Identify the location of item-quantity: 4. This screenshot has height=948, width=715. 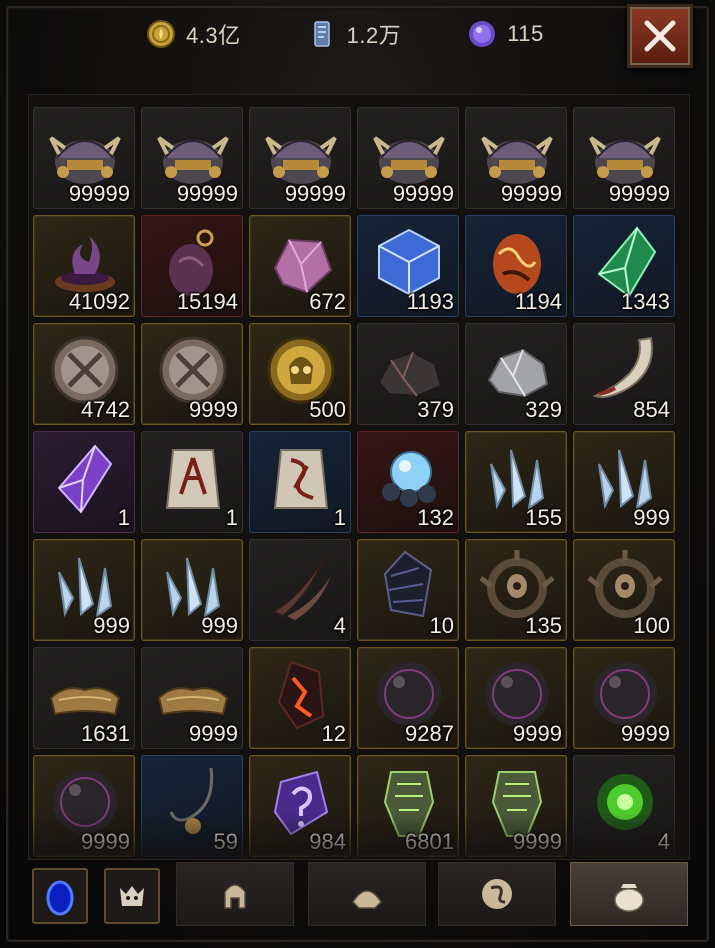
(663, 841).